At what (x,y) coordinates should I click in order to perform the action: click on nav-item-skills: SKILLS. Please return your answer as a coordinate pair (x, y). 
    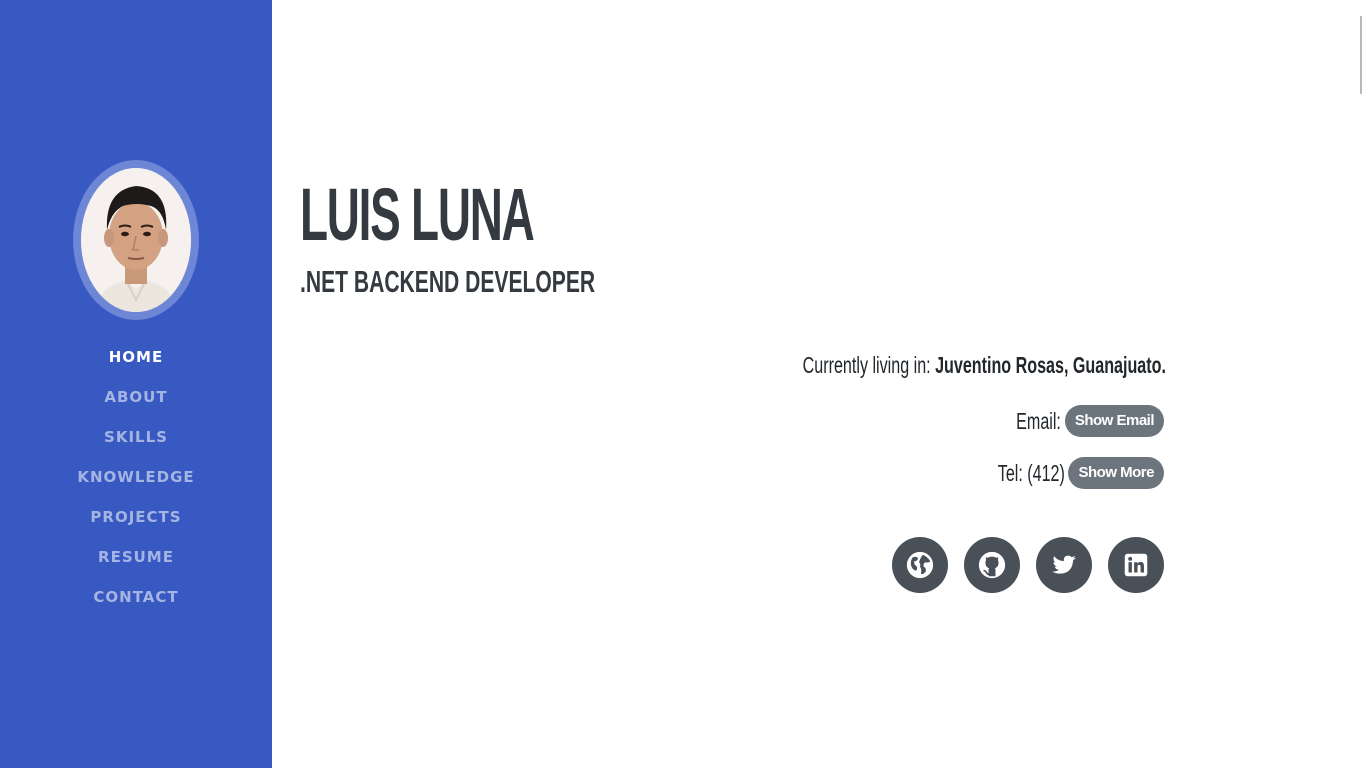
    Looking at the image, I should click on (136, 440).